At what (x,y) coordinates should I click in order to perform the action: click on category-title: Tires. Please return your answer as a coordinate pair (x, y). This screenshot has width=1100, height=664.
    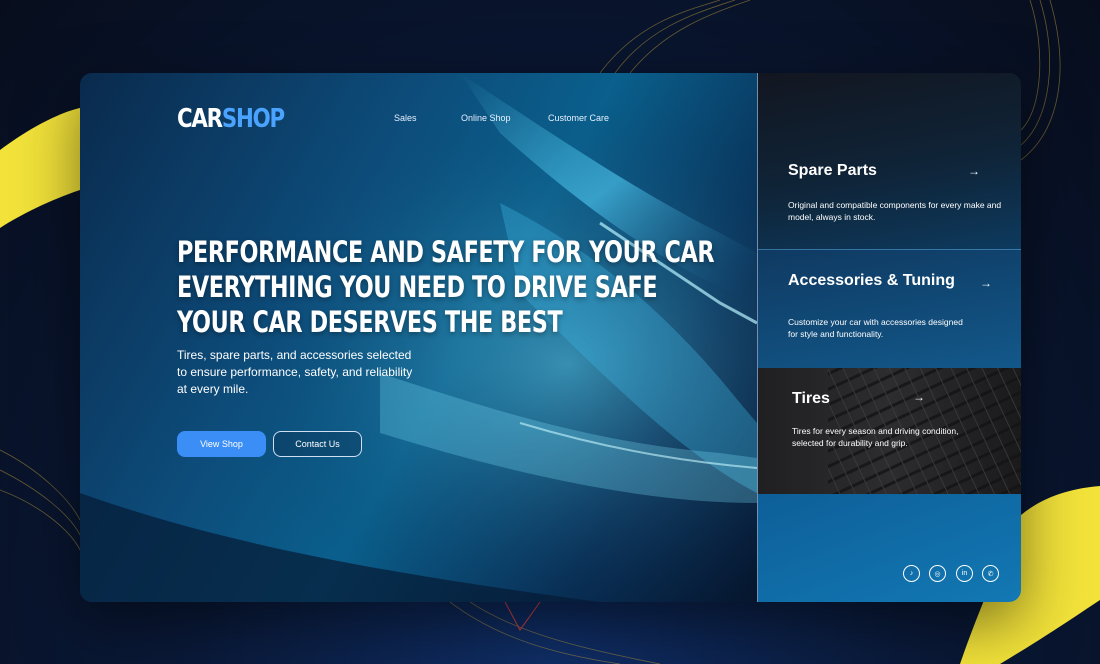
    Looking at the image, I should click on (811, 398).